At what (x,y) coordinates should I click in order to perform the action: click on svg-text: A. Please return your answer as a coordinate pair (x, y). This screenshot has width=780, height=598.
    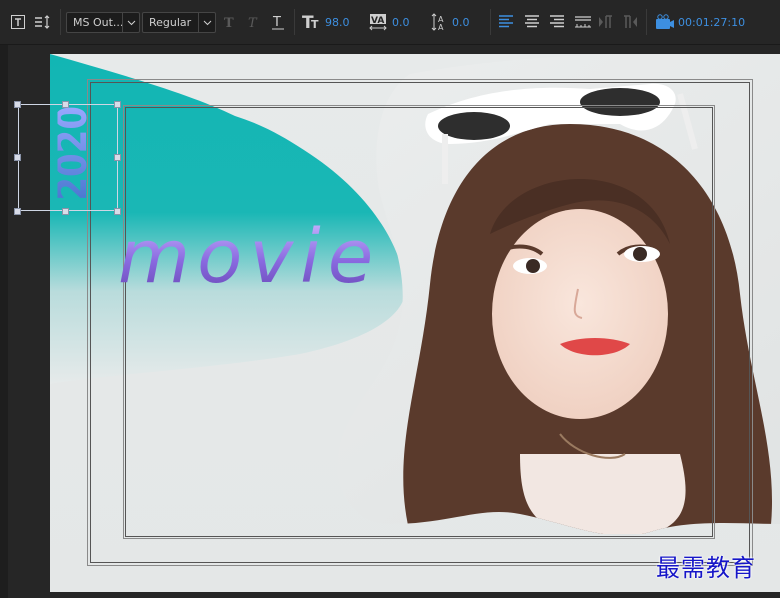
    Looking at the image, I should click on (441, 27).